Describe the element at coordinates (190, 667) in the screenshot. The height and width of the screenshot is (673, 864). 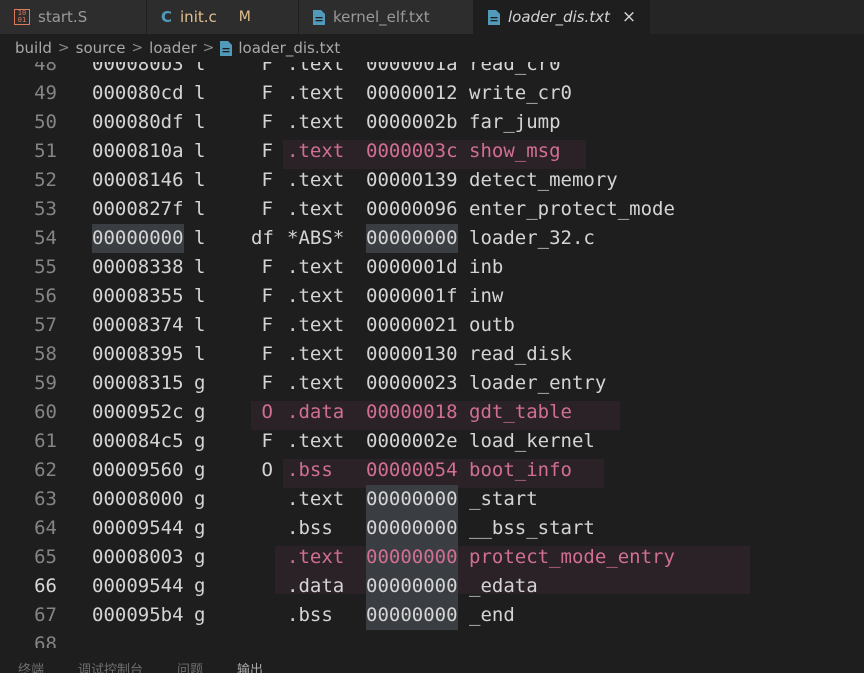
I see `panel-tab-problems: 问题` at that location.